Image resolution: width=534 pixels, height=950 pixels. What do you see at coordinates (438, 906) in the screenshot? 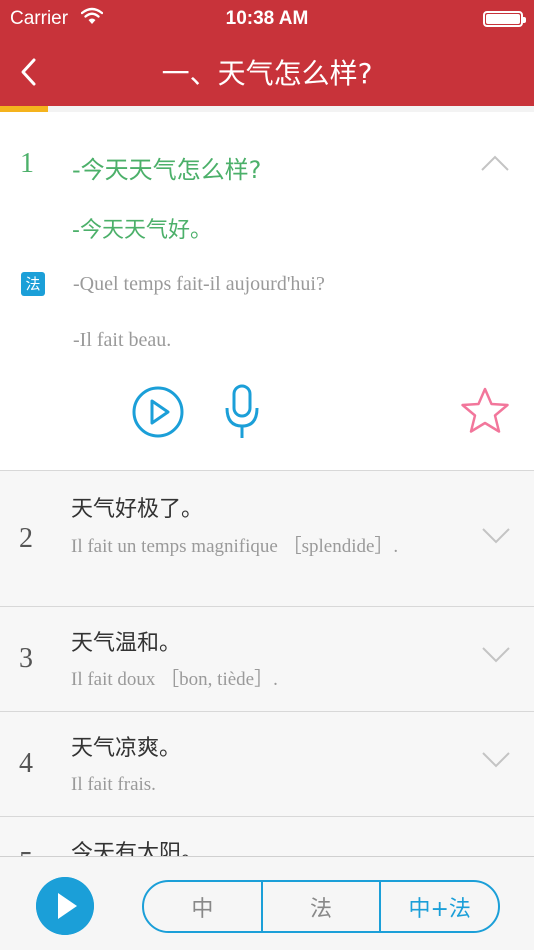
I see `mode-chinese-french-button: 中+法` at bounding box center [438, 906].